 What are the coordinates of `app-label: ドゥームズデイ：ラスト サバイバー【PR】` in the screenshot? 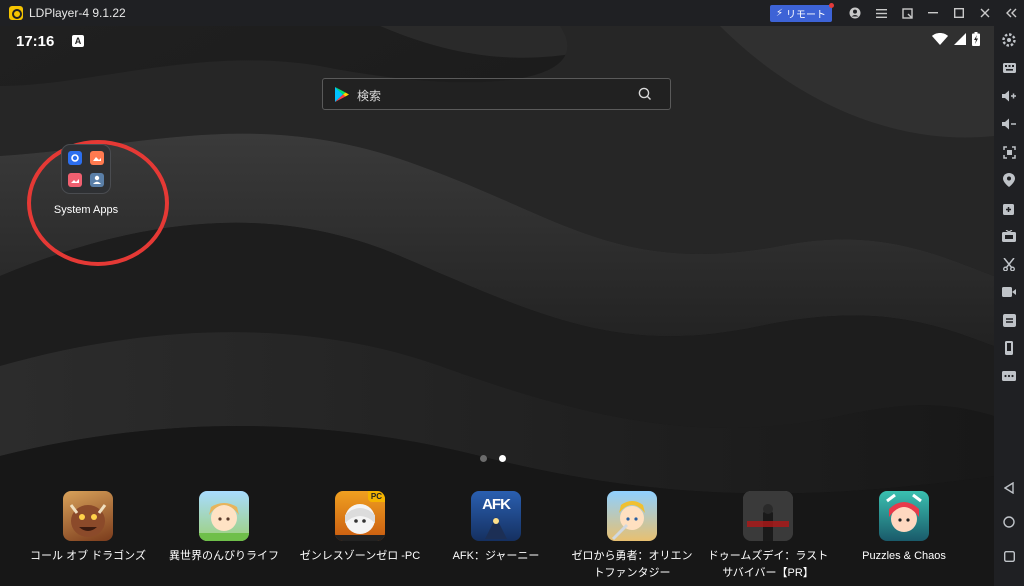 It's located at (768, 564).